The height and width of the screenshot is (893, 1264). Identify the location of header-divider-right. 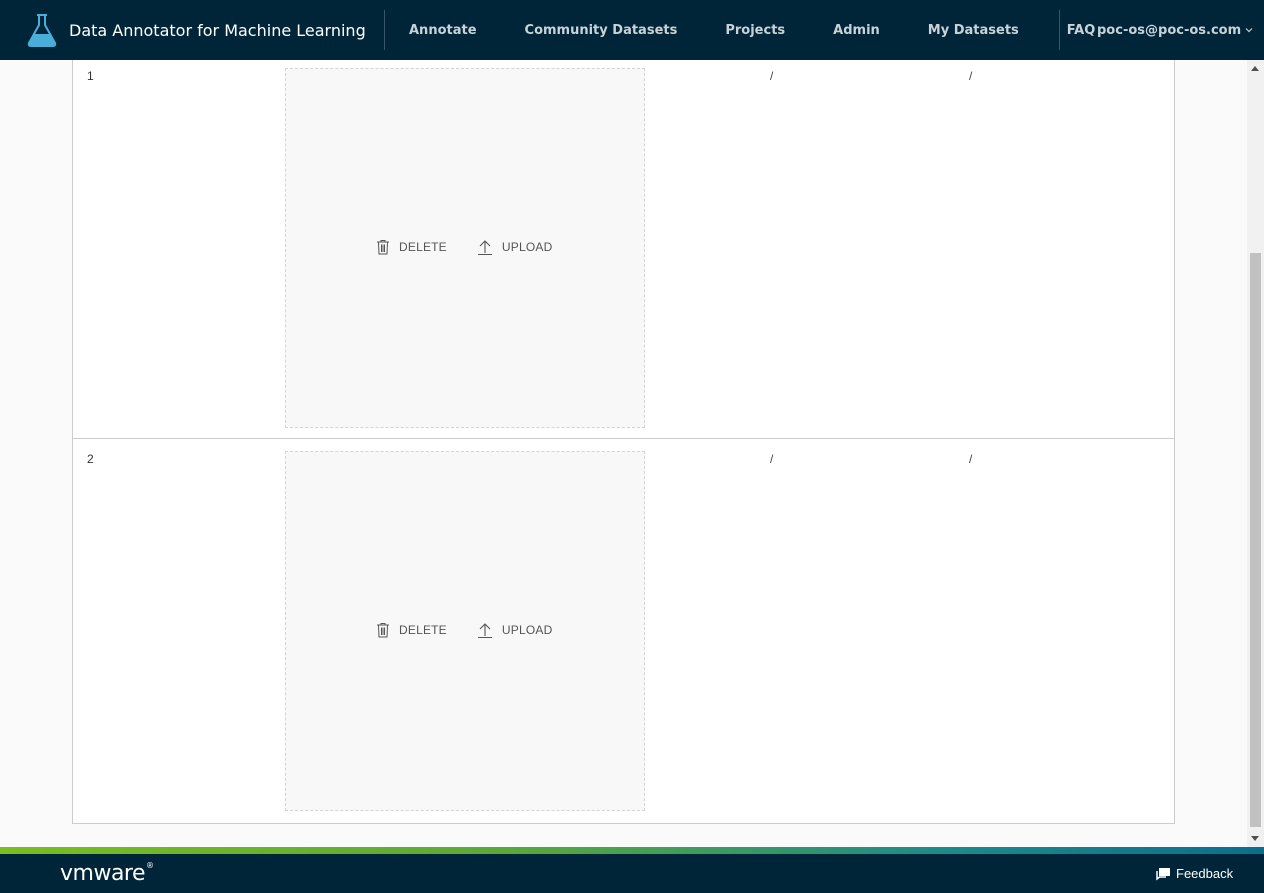
(1059, 30).